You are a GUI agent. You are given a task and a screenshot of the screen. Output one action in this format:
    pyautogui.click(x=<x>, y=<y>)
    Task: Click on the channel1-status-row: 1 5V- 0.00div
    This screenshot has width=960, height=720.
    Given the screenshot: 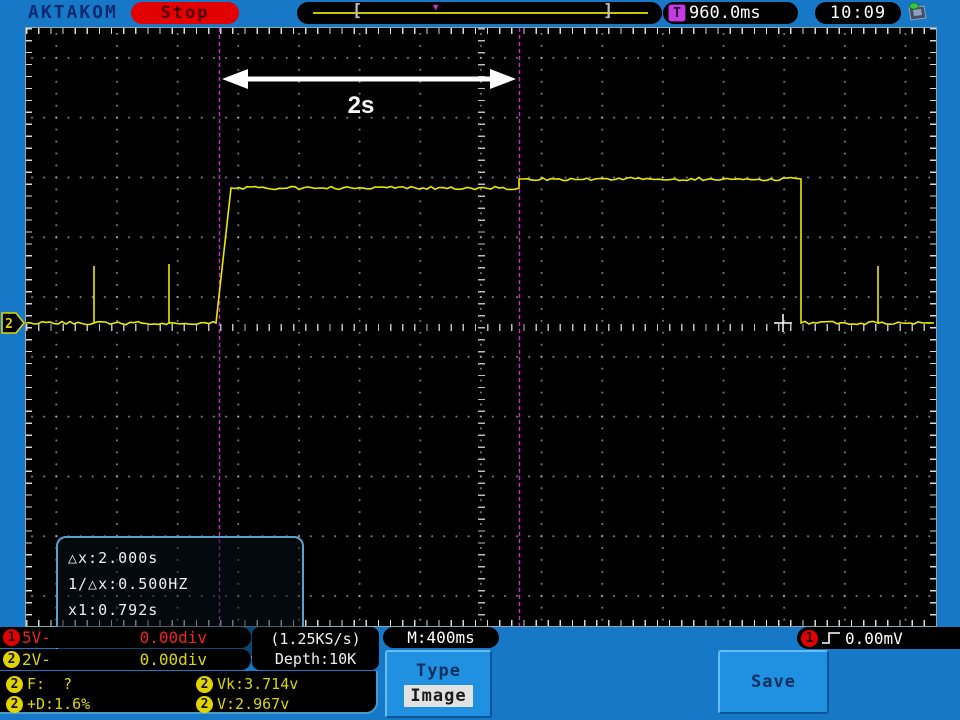 What is the action you would take?
    pyautogui.click(x=125, y=637)
    